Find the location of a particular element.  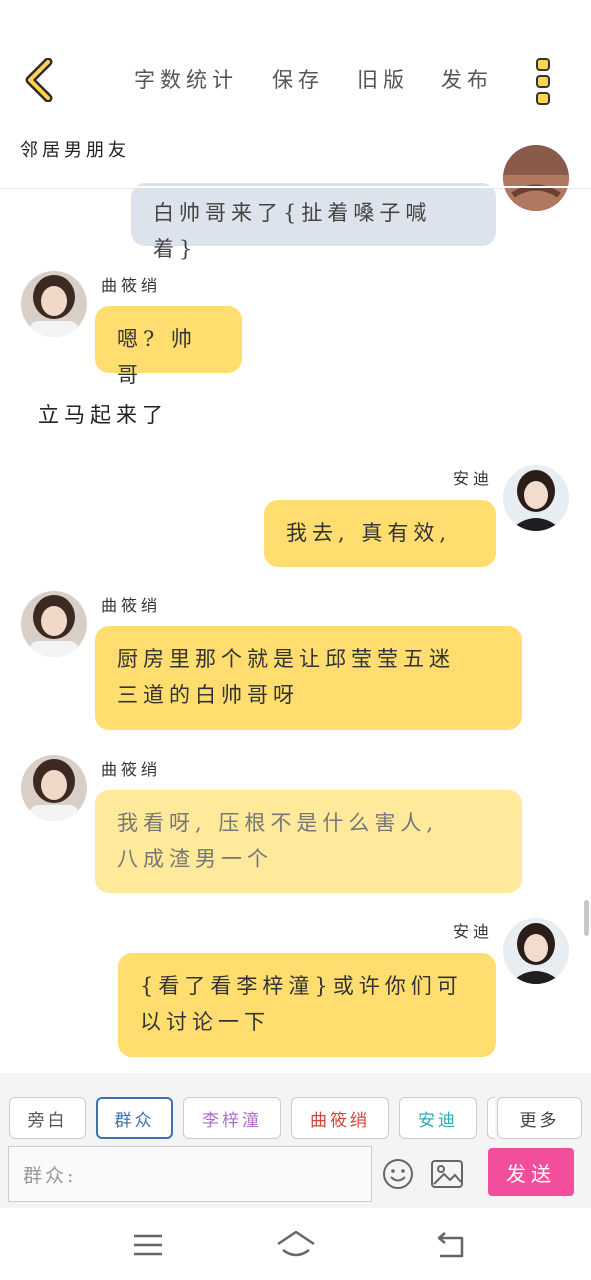

narration-text: 立马起来了 is located at coordinates (103, 414).